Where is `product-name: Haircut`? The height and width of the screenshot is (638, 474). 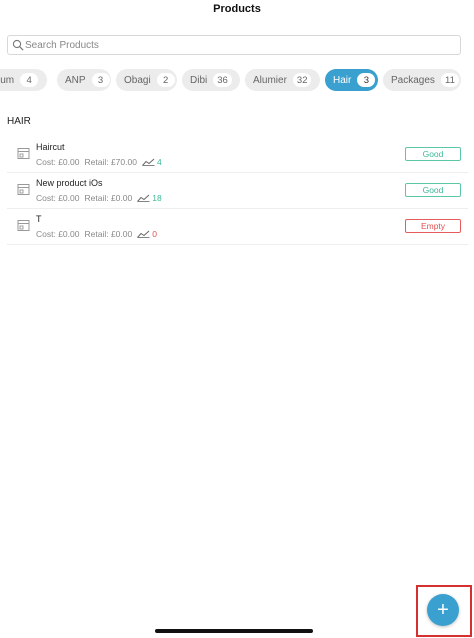 product-name: Haircut is located at coordinates (50, 147).